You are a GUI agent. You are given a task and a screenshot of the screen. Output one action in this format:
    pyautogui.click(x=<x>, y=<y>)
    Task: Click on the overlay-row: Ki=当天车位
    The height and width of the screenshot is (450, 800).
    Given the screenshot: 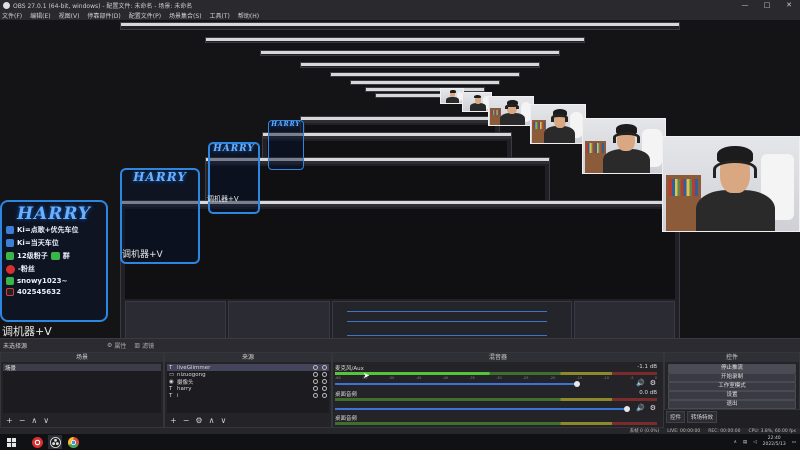 What is the action you would take?
    pyautogui.click(x=54, y=243)
    